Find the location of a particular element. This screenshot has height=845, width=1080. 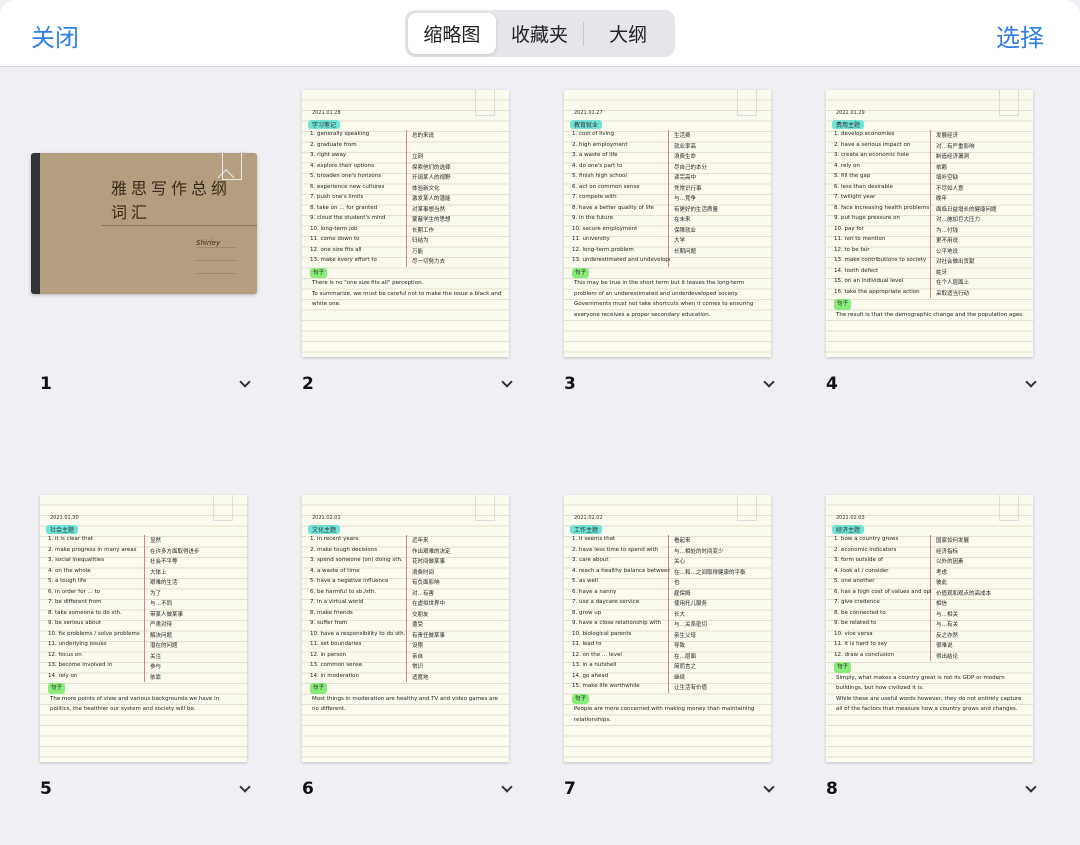

vocab-en: 8. grow up is located at coordinates (587, 612).